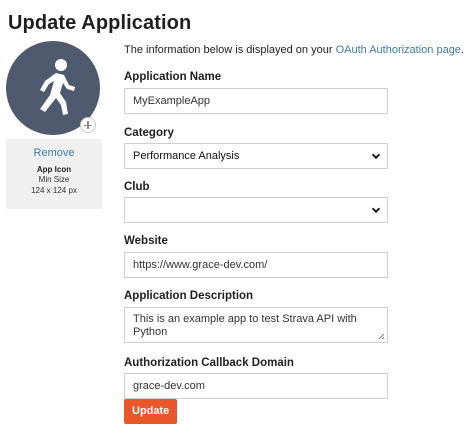 The image size is (474, 434). What do you see at coordinates (54, 153) in the screenshot?
I see `remove-icon-link: Remove` at bounding box center [54, 153].